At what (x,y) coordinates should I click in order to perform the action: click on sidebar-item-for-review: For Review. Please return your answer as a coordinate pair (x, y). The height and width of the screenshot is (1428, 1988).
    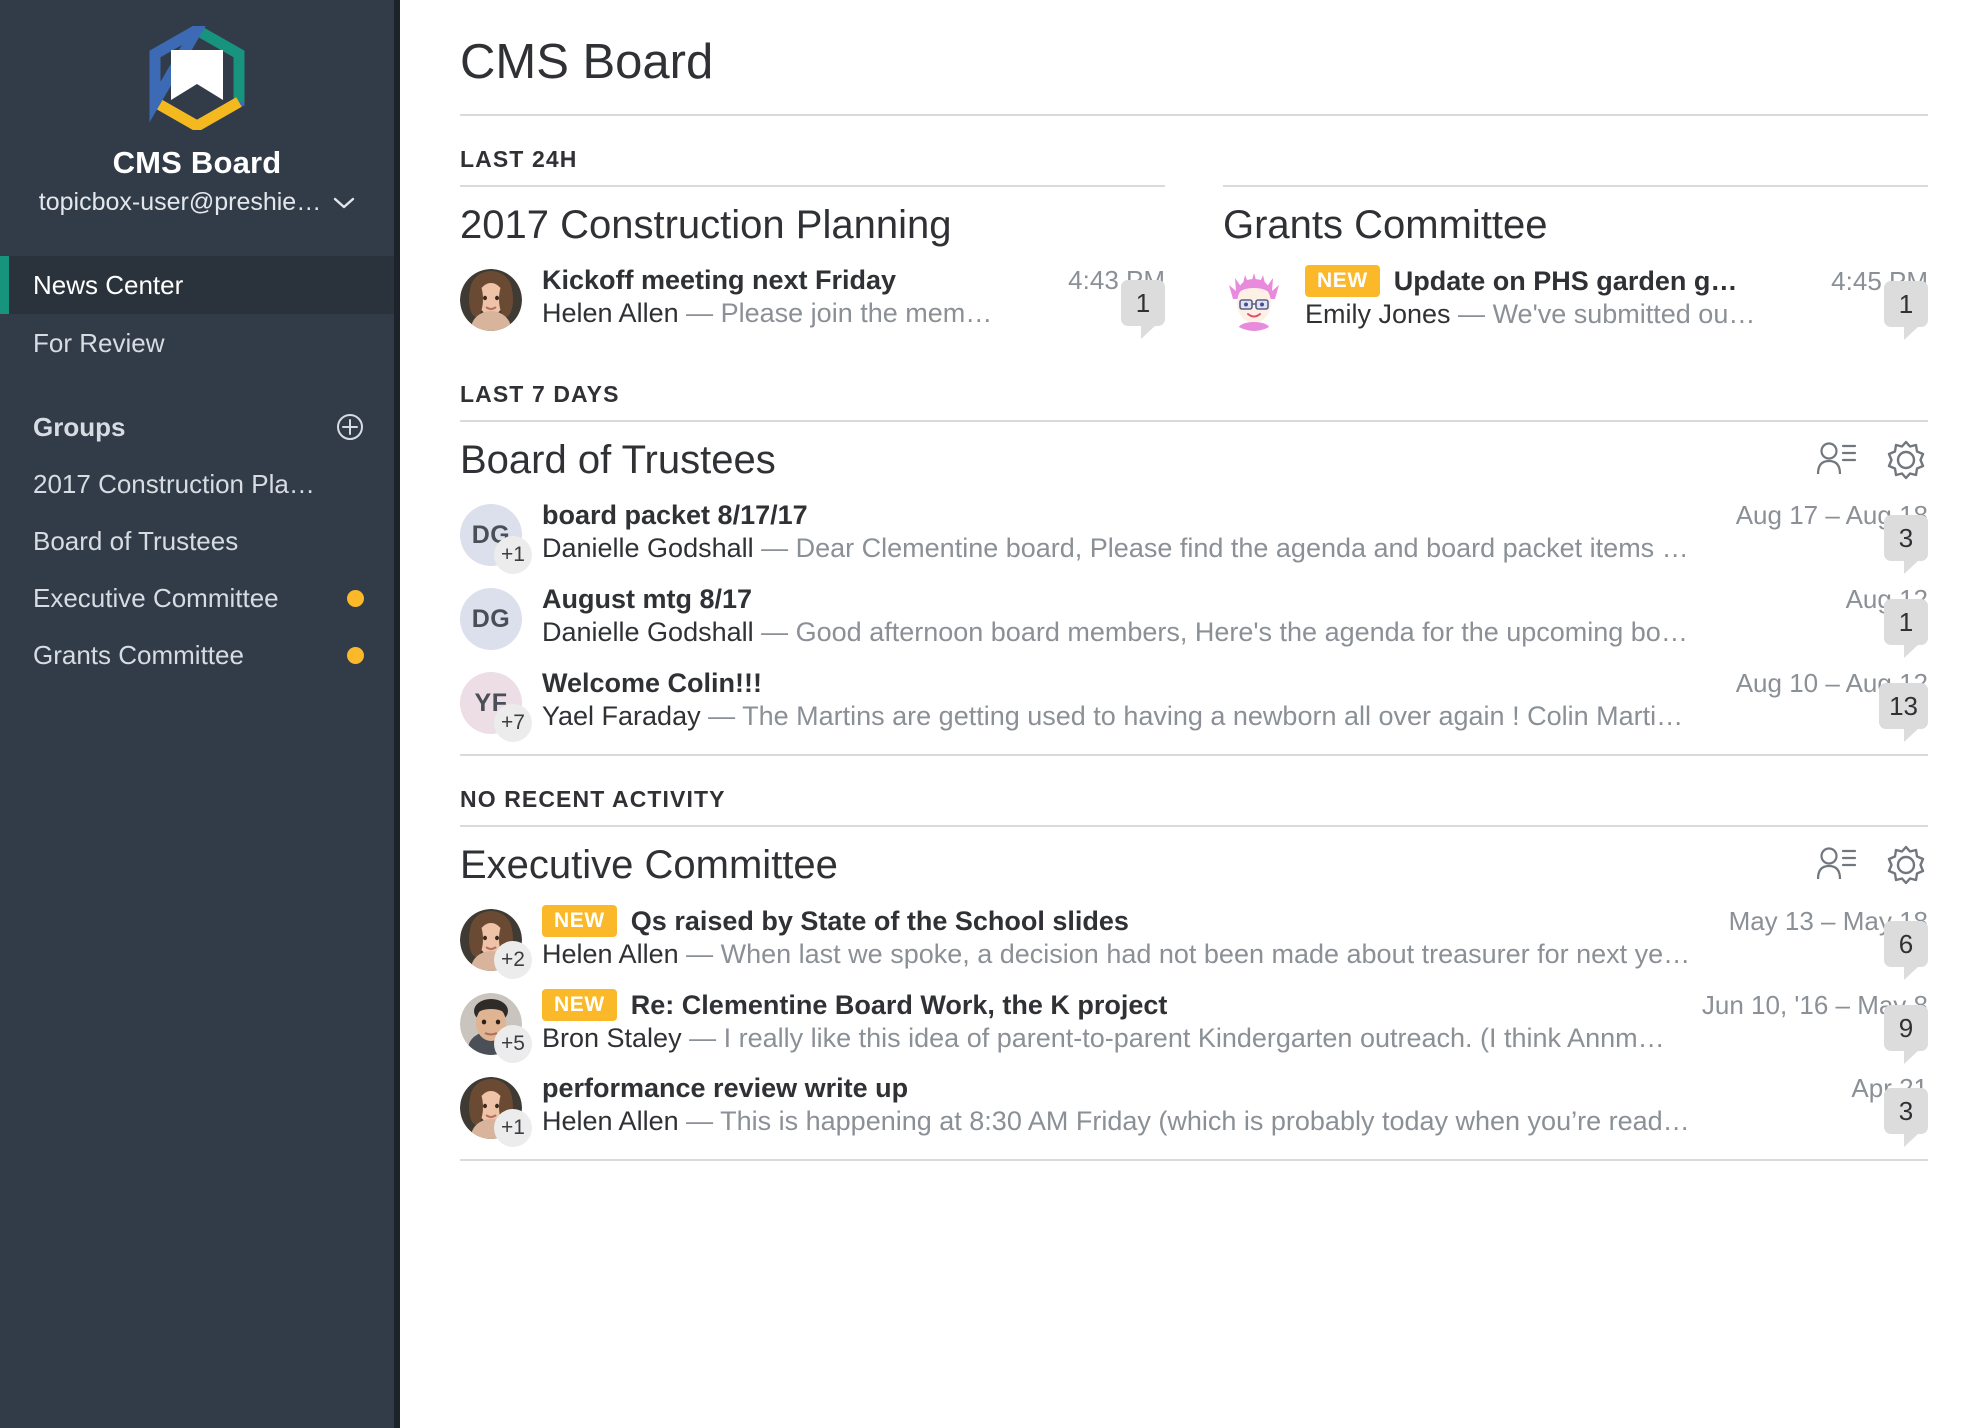
    Looking at the image, I should click on (197, 343).